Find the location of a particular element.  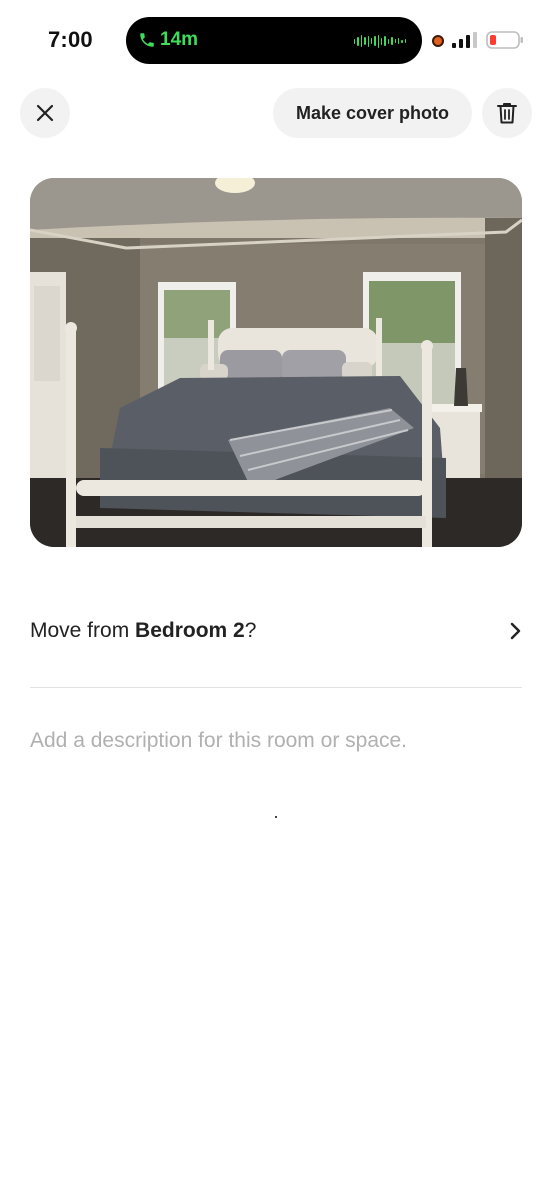

dynamic-island-call-indicator: 14m is located at coordinates (274, 40).